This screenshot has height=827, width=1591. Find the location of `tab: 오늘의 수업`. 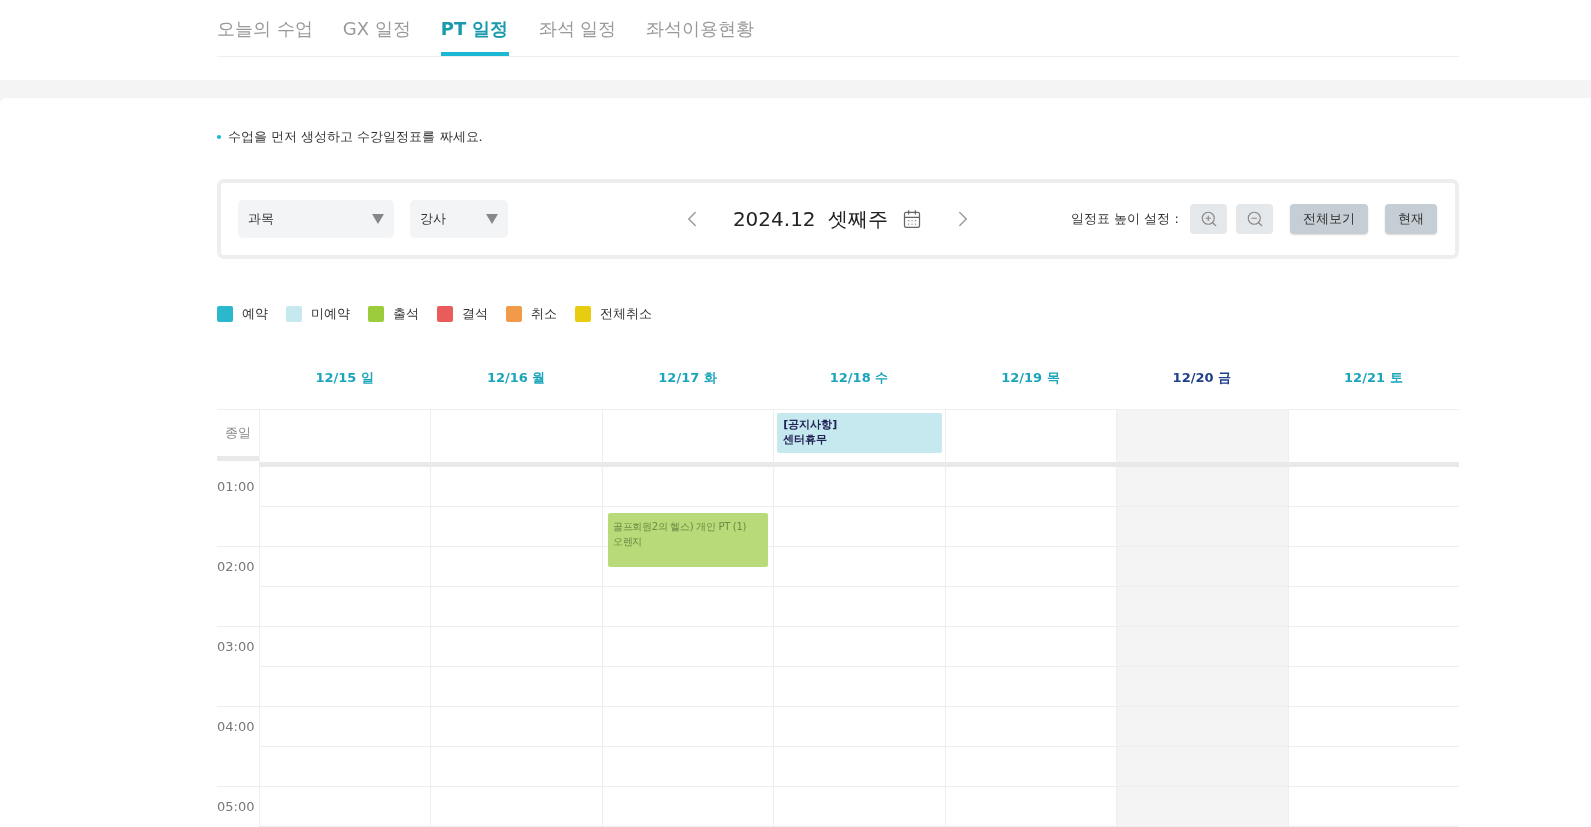

tab: 오늘의 수업 is located at coordinates (265, 35).